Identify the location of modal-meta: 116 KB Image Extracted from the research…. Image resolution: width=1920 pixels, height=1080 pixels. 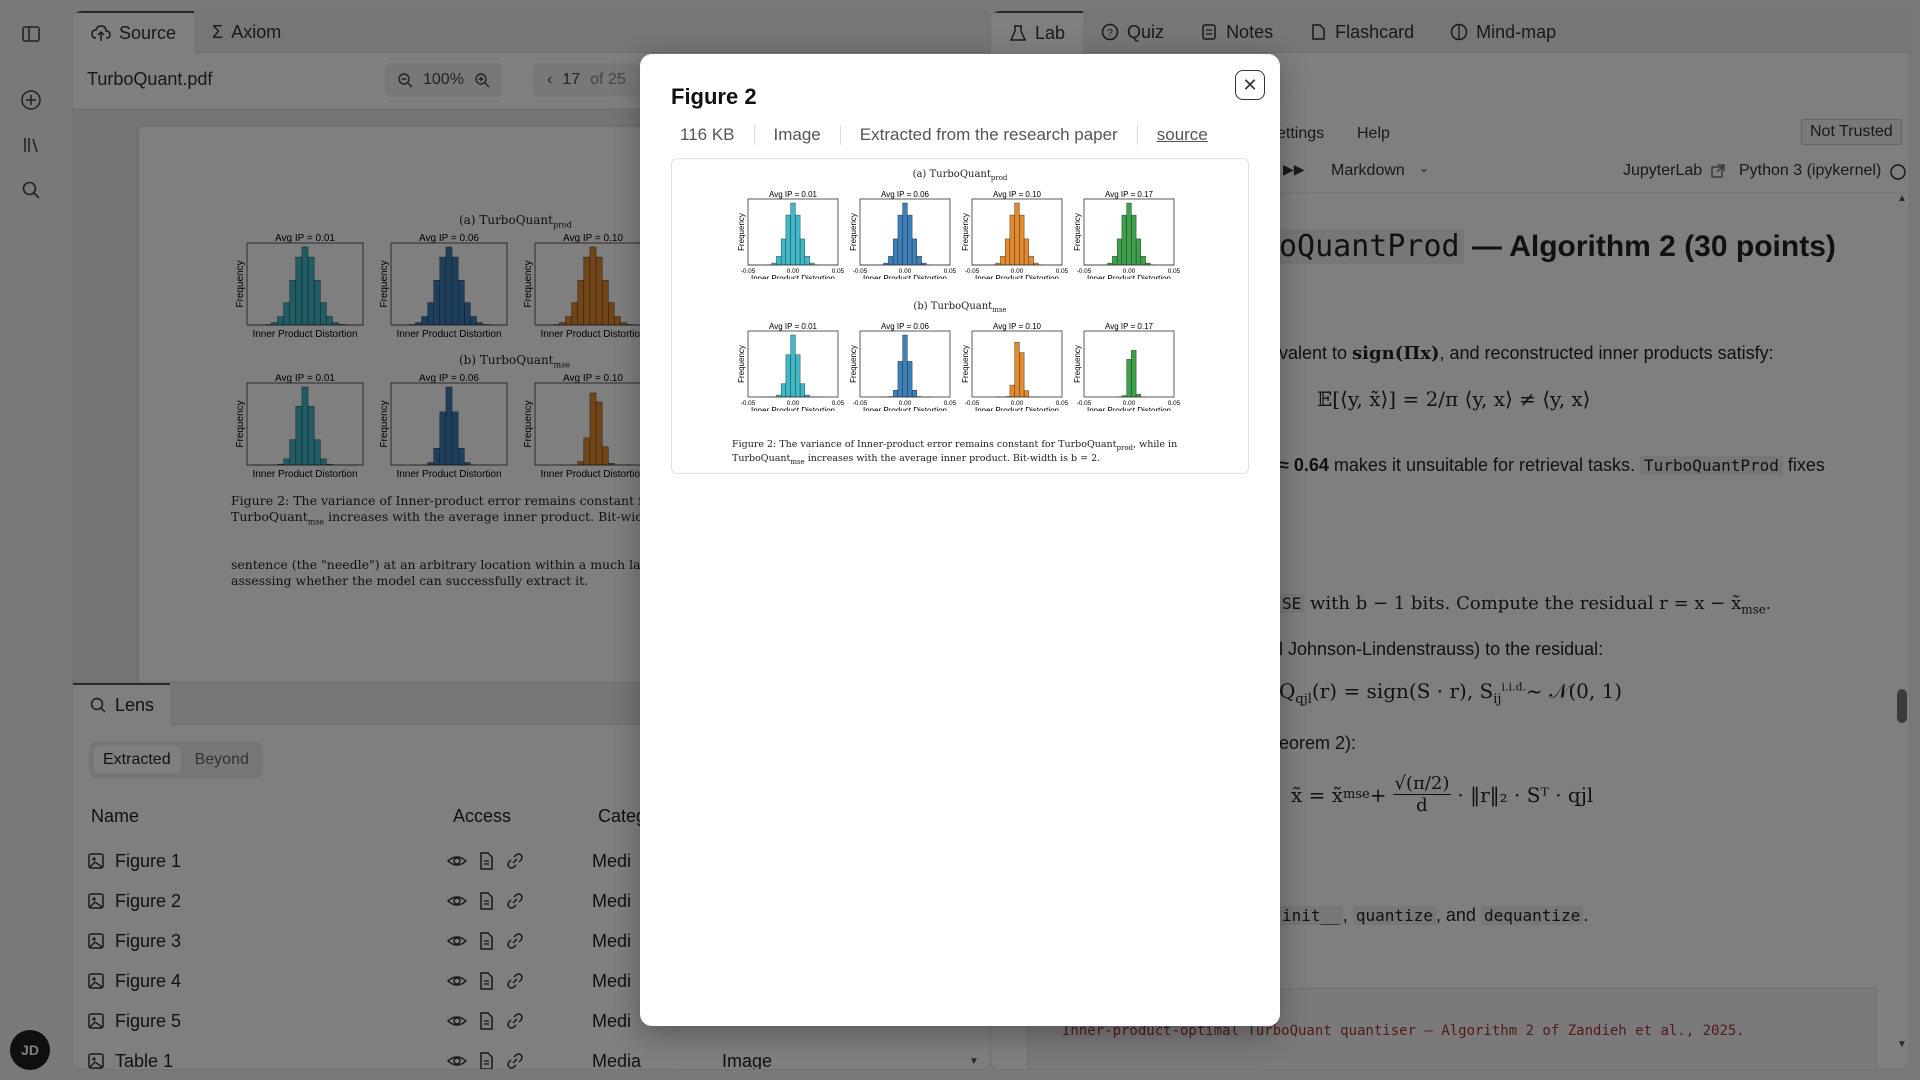
(949, 135).